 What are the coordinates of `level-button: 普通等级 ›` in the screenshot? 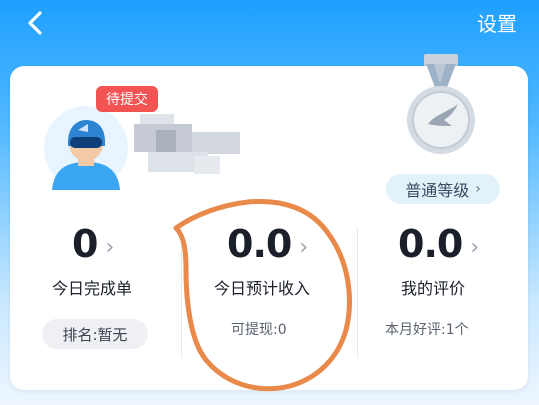 It's located at (443, 189).